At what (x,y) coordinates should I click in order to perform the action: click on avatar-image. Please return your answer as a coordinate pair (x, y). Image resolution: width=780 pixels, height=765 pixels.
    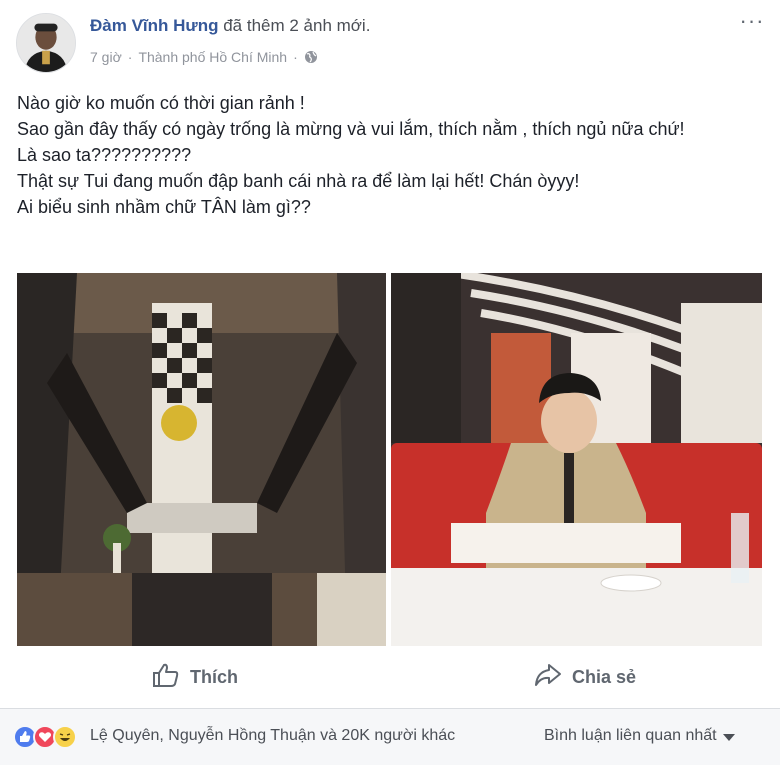
    Looking at the image, I should click on (46, 43).